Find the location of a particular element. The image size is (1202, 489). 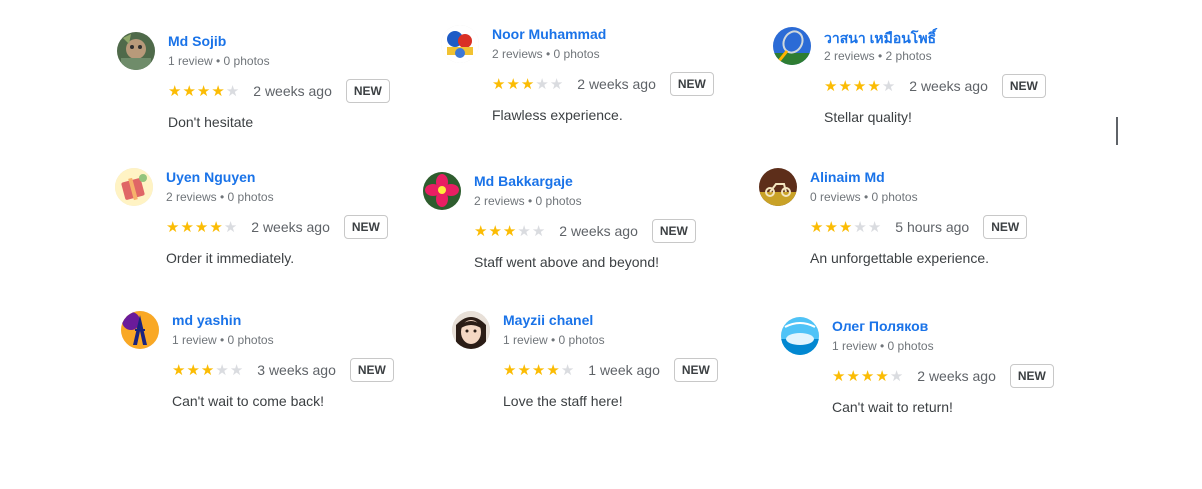

cartoon-avatar-icon is located at coordinates (460, 44).